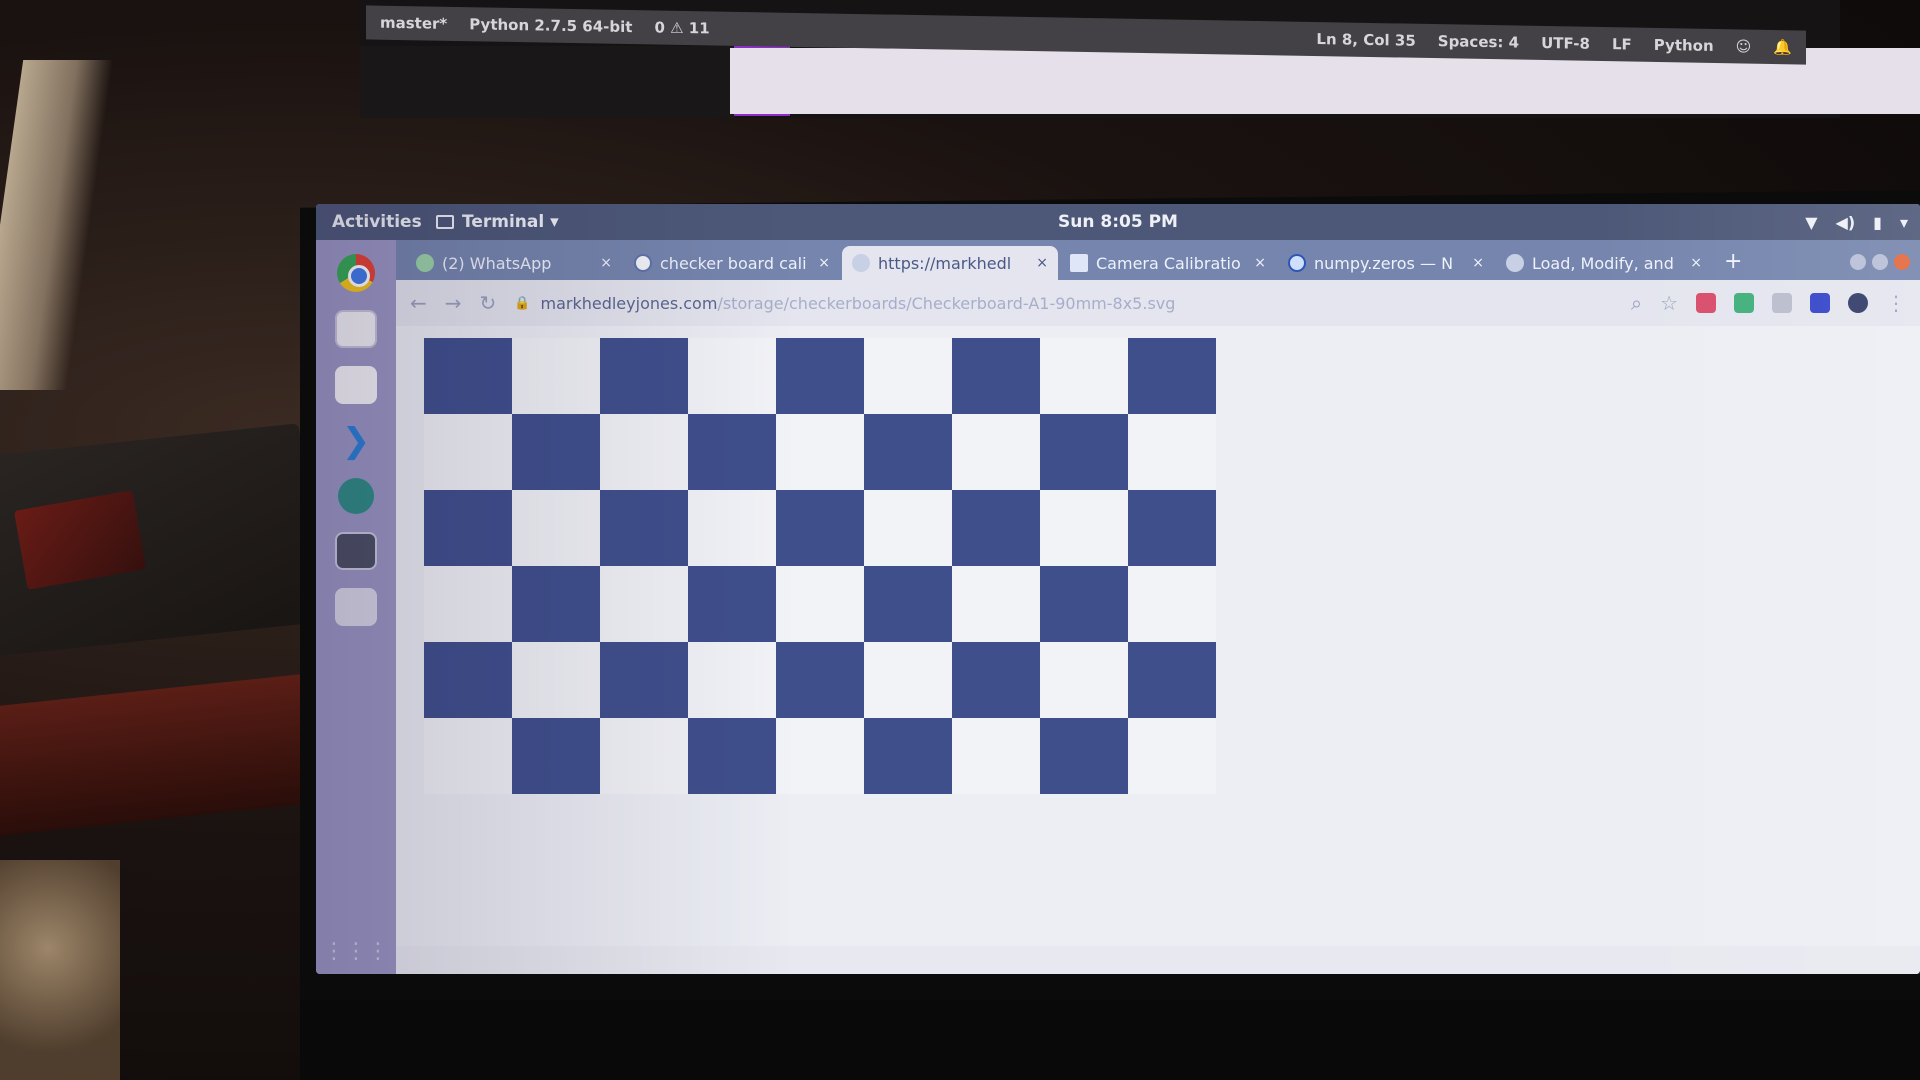 The height and width of the screenshot is (1080, 1920). I want to click on encoding-status: UTF-8, so click(1565, 43).